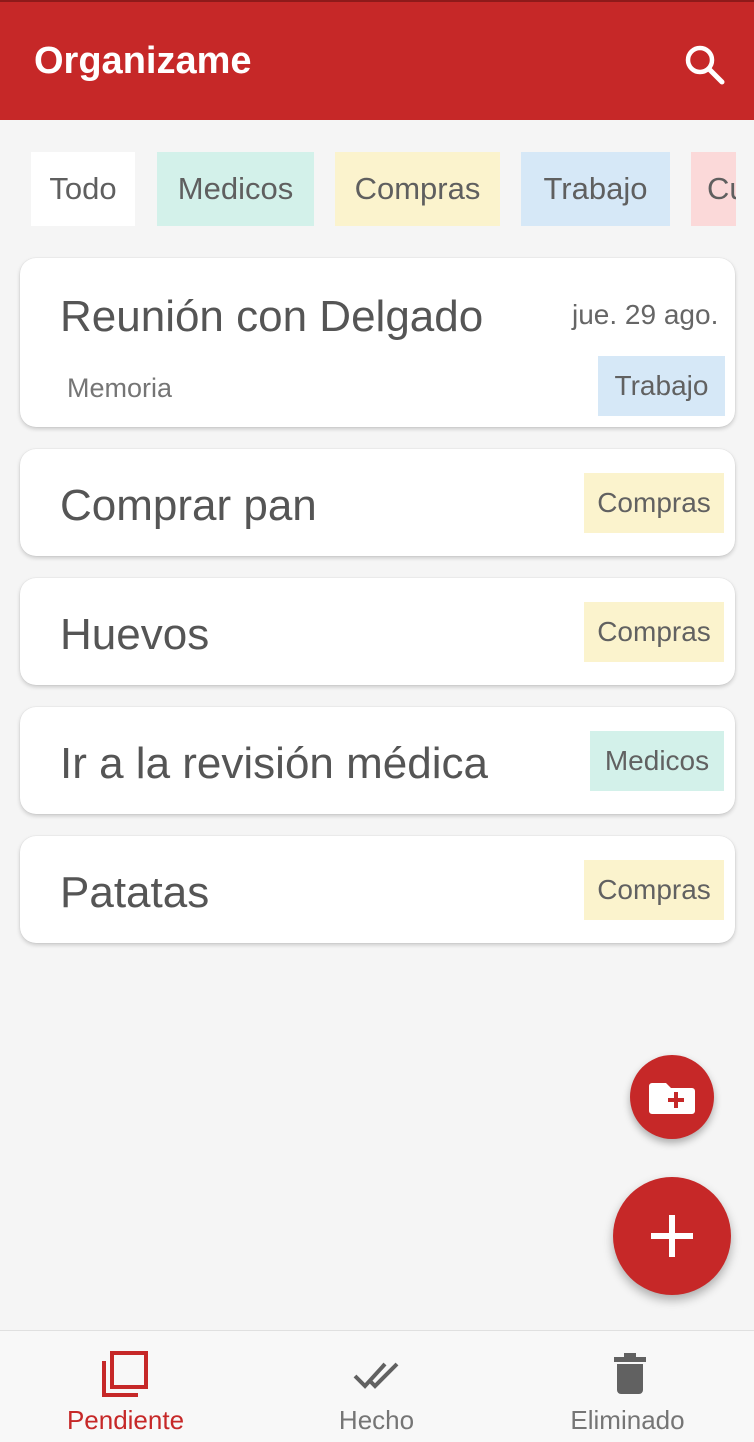 The width and height of the screenshot is (754, 1442). I want to click on nav-pending-label: Pendiente, so click(125, 1420).